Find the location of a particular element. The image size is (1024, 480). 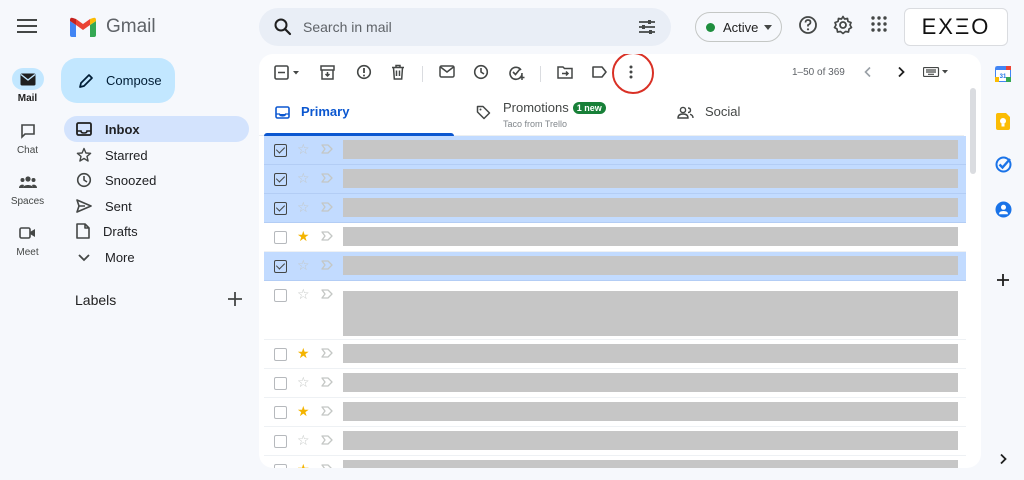

pencil-icon is located at coordinates (86, 80).